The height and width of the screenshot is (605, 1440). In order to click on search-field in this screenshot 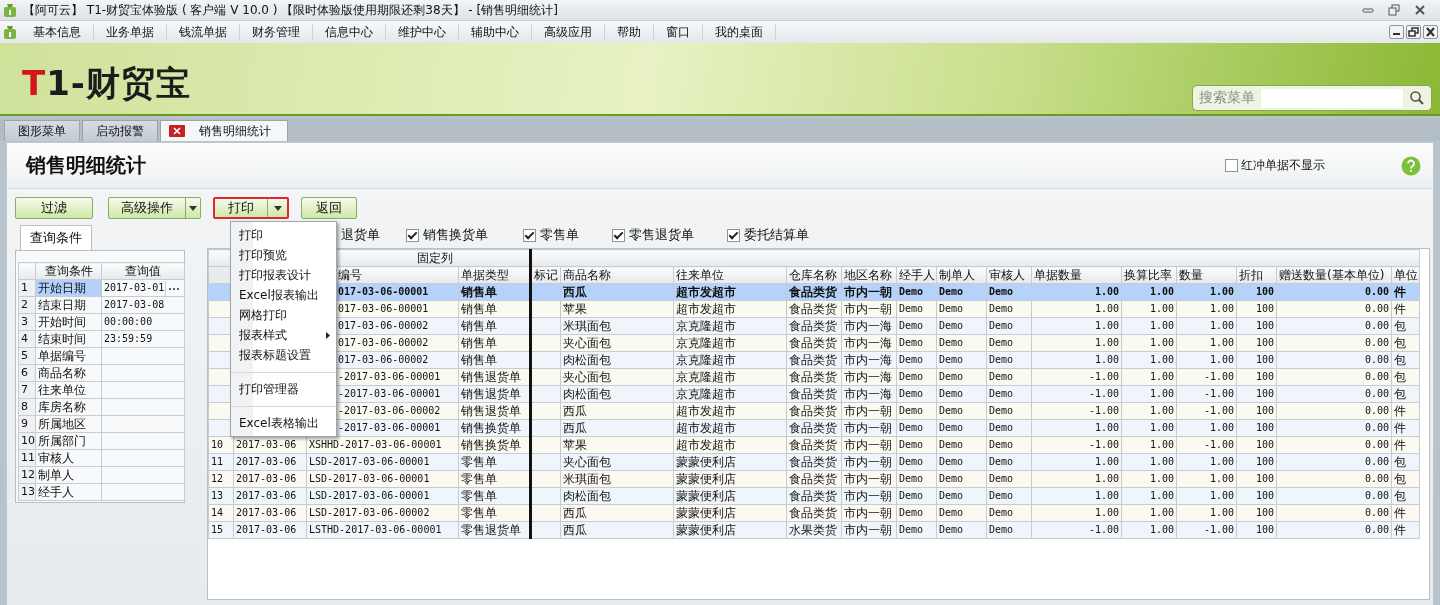, I will do `click(1332, 98)`.